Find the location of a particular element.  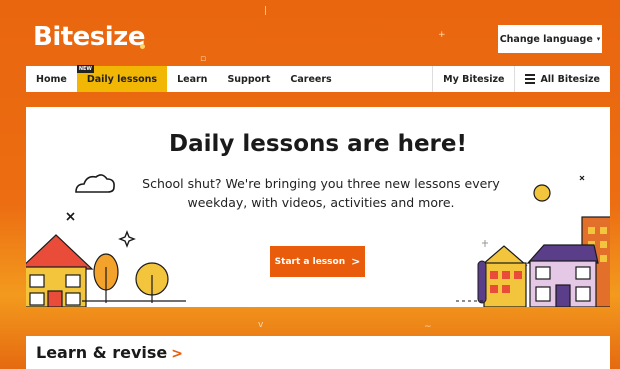

nav-item-daily-lessons: NEW Daily lessons is located at coordinates (122, 78).